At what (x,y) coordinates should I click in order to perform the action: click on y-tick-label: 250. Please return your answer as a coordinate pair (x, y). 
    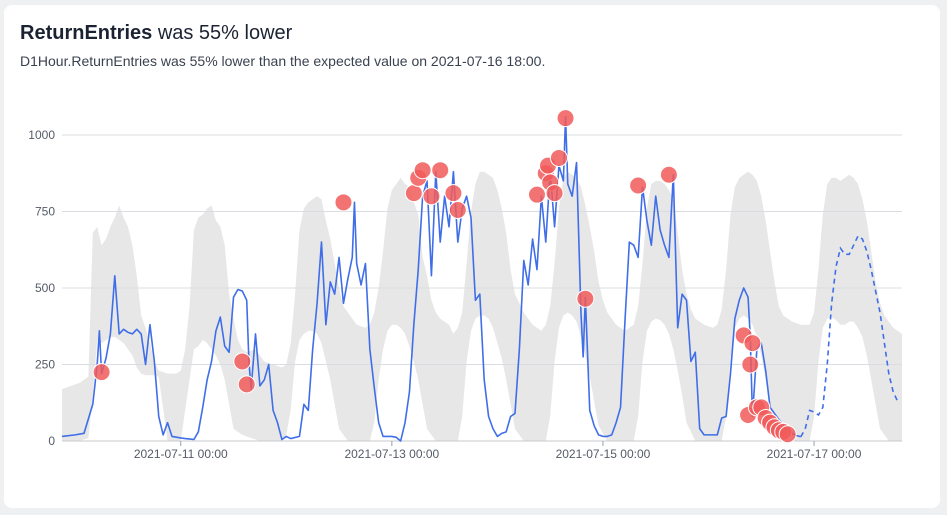
    Looking at the image, I should click on (45, 365).